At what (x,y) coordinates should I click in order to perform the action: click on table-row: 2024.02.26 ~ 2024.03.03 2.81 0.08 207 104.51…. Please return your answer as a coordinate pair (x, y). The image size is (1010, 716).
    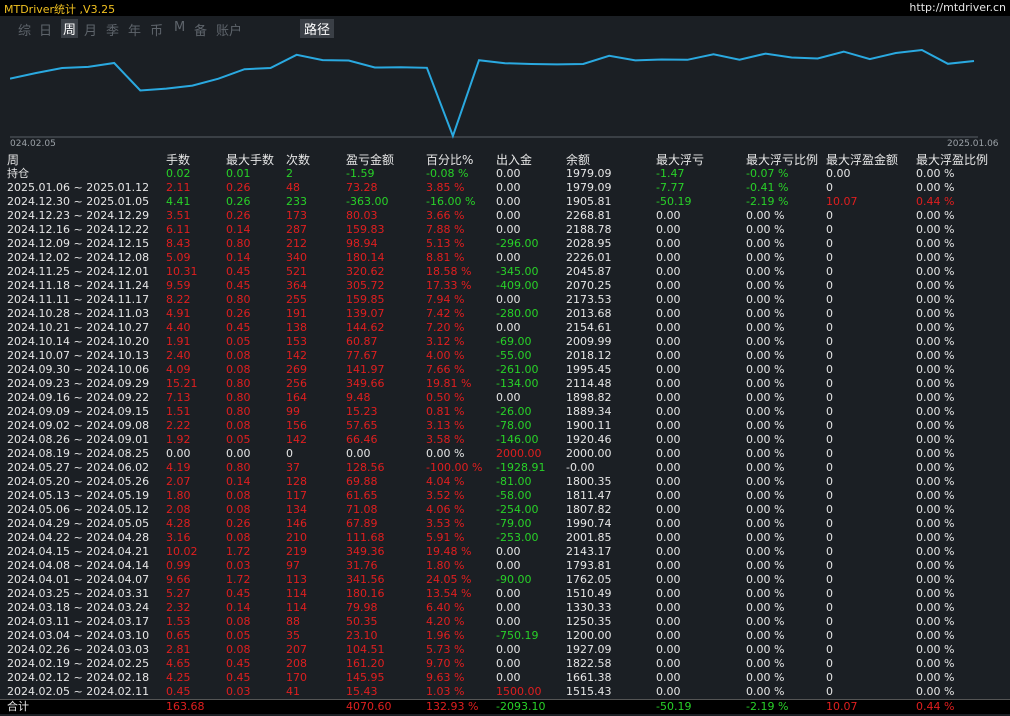
    Looking at the image, I should click on (505, 650).